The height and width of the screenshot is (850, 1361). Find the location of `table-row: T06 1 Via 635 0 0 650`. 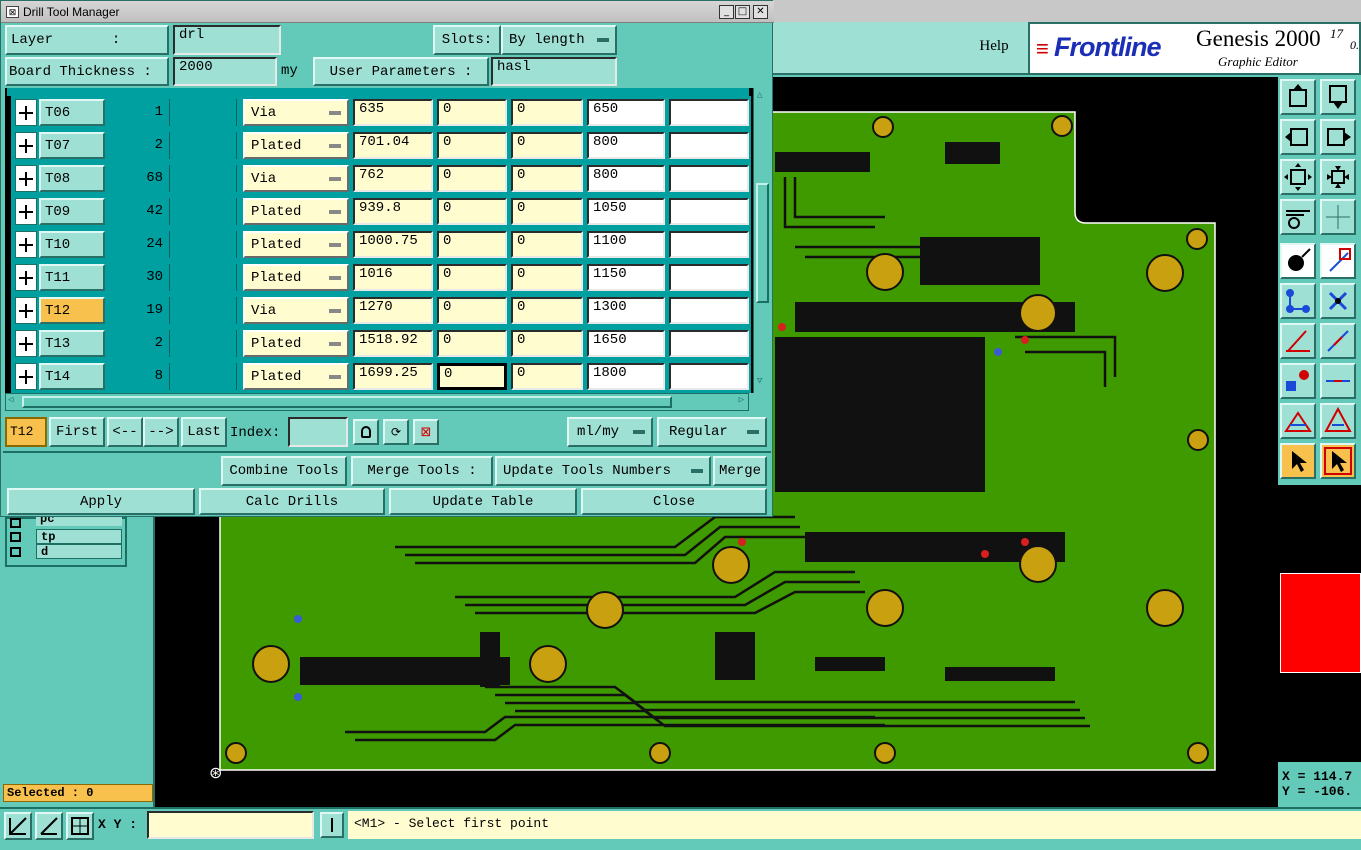

table-row: T06 1 Via 635 0 0 650 is located at coordinates (381, 112).